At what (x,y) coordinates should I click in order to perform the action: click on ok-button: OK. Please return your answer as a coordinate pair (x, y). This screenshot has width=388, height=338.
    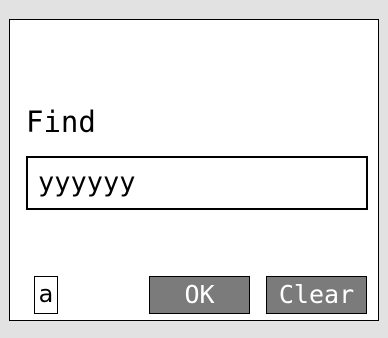
    Looking at the image, I should click on (199, 295).